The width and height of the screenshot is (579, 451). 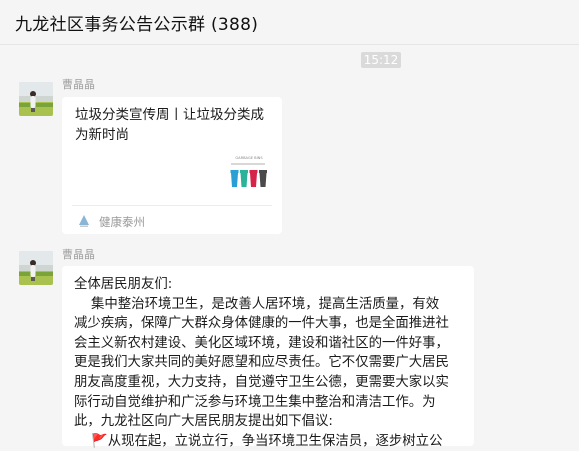 What do you see at coordinates (261, 324) in the screenshot?
I see `message-line: 减少疾病，保障广大群众身体健康的一件大事，也是全面推进社` at bounding box center [261, 324].